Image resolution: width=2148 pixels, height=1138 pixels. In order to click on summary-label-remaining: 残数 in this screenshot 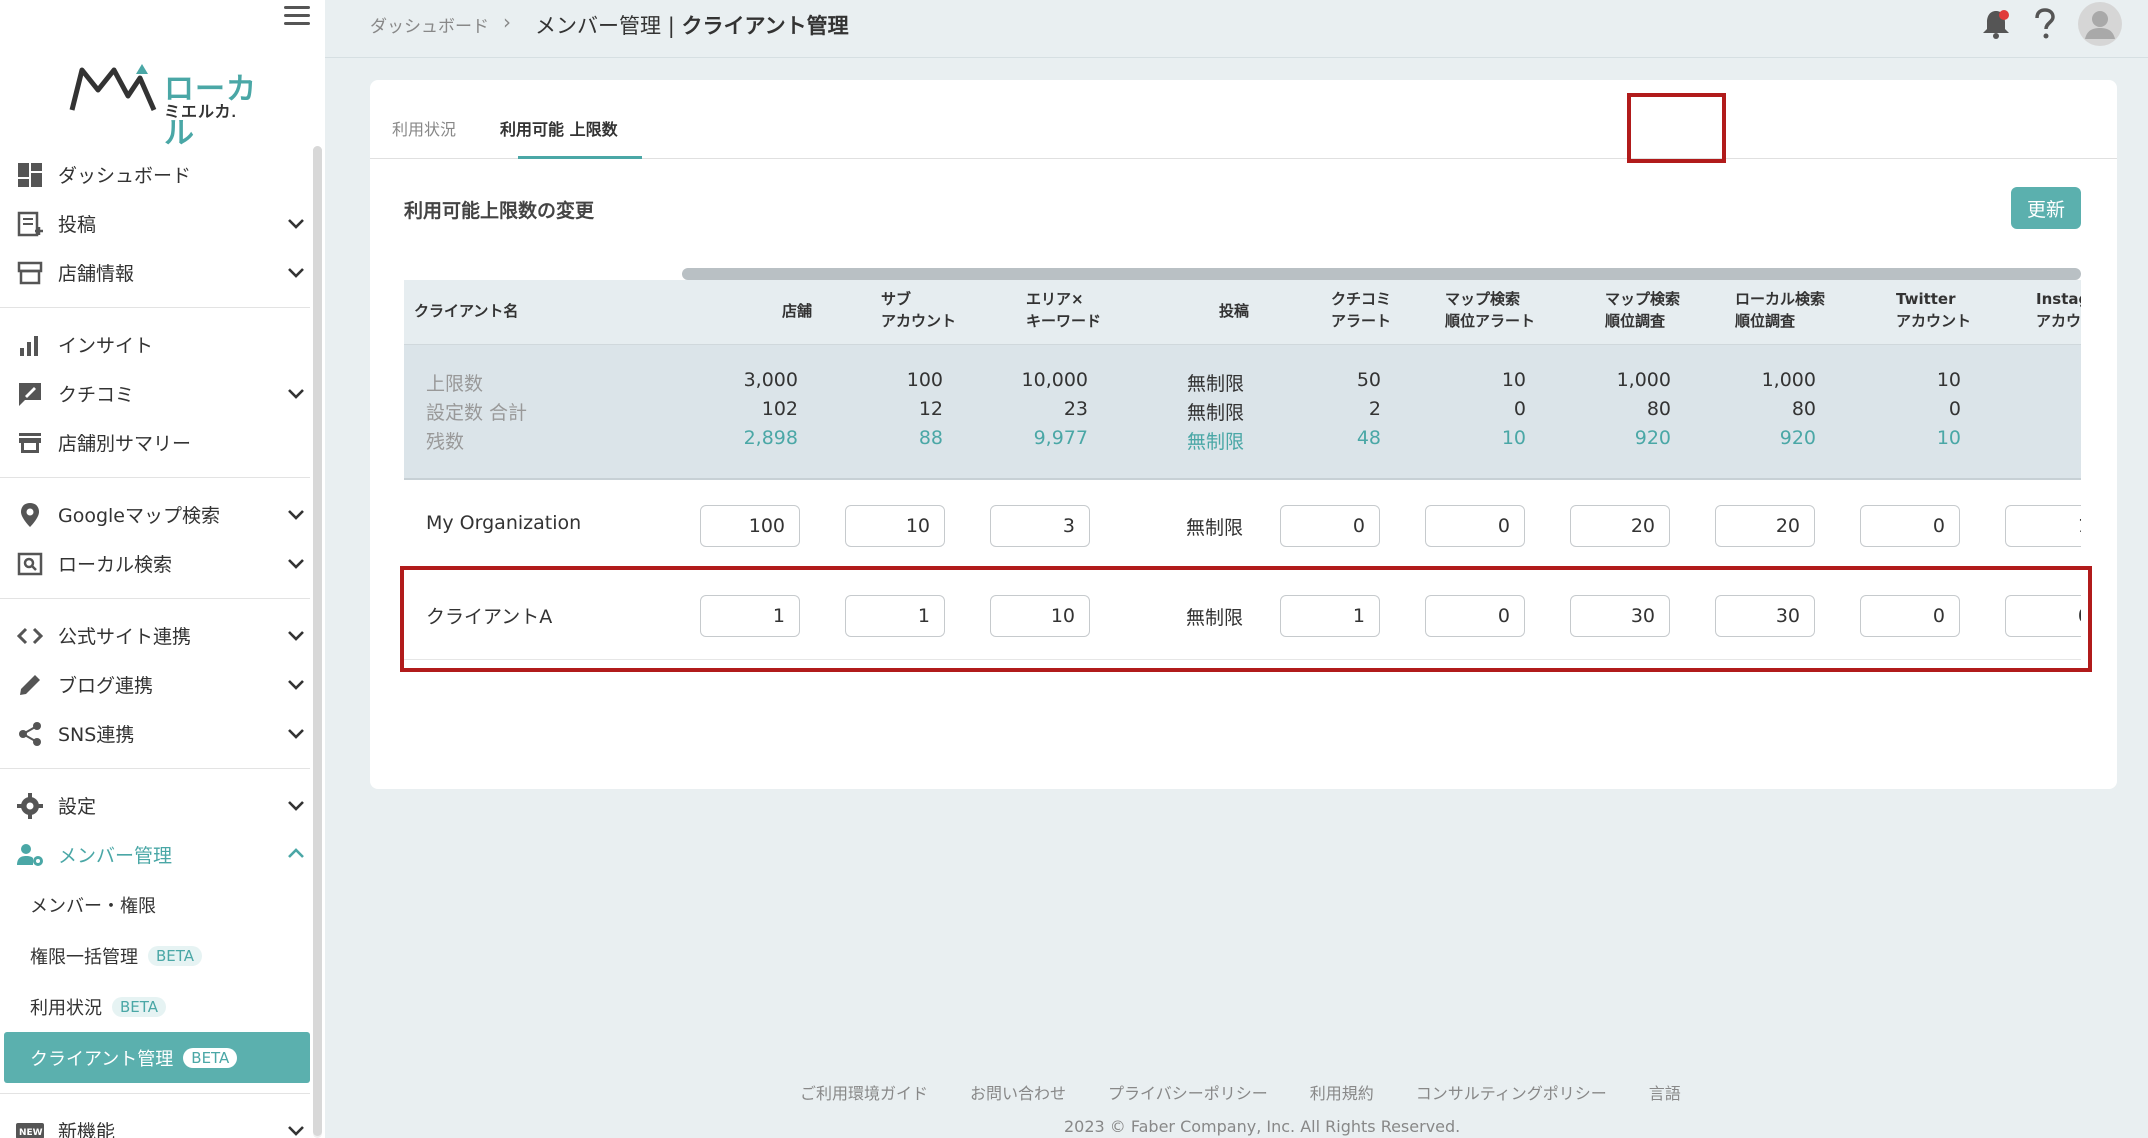, I will do `click(445, 442)`.